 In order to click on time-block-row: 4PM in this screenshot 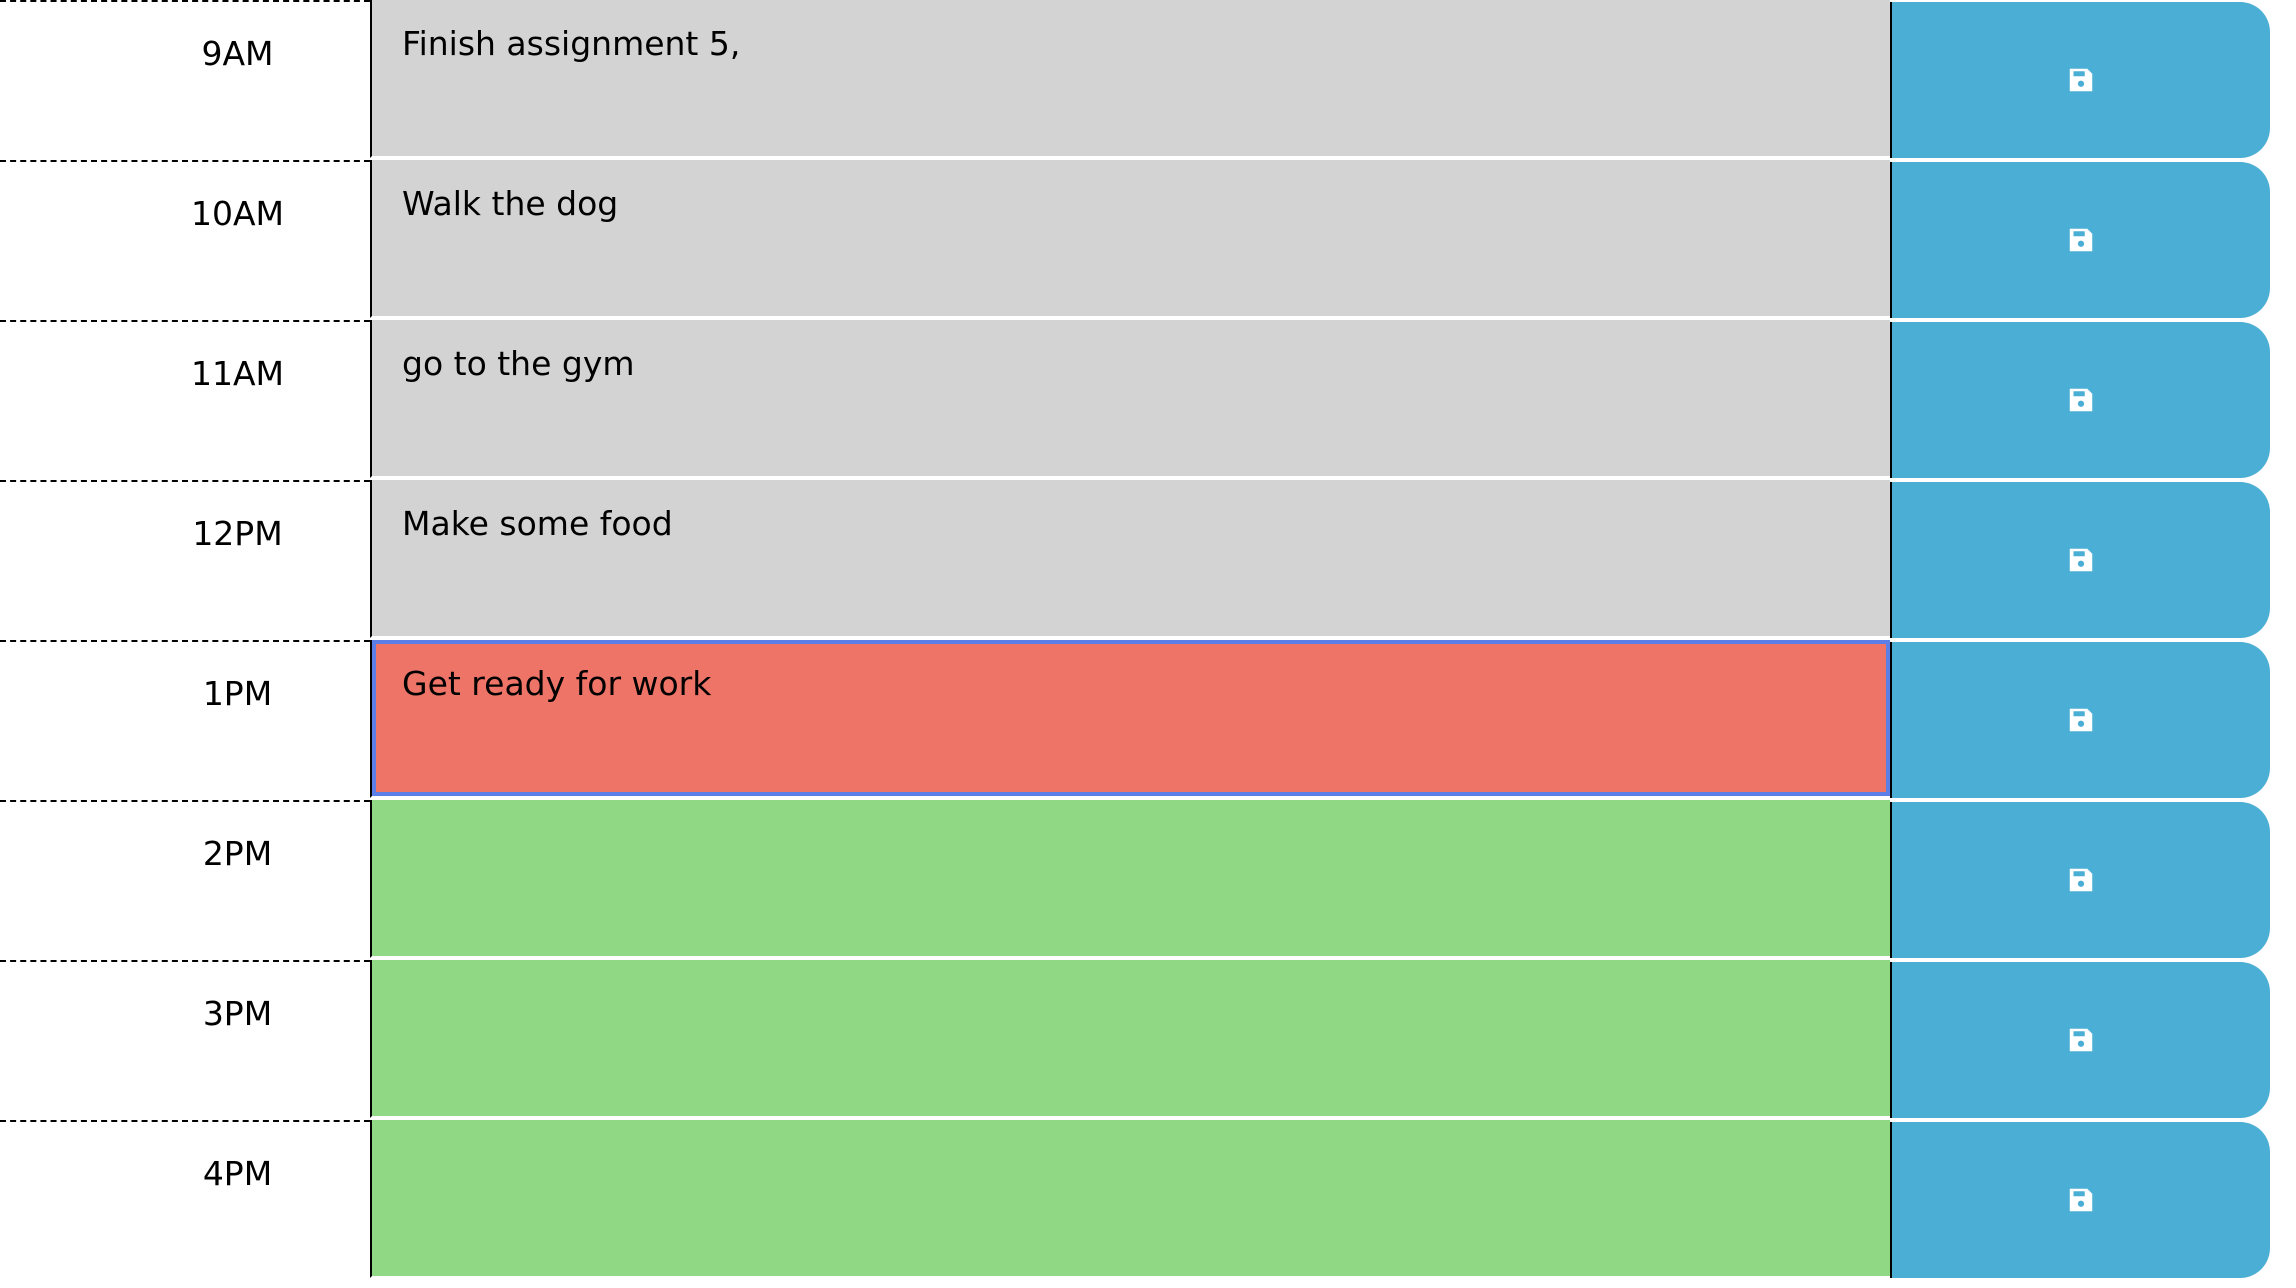, I will do `click(1148, 1200)`.